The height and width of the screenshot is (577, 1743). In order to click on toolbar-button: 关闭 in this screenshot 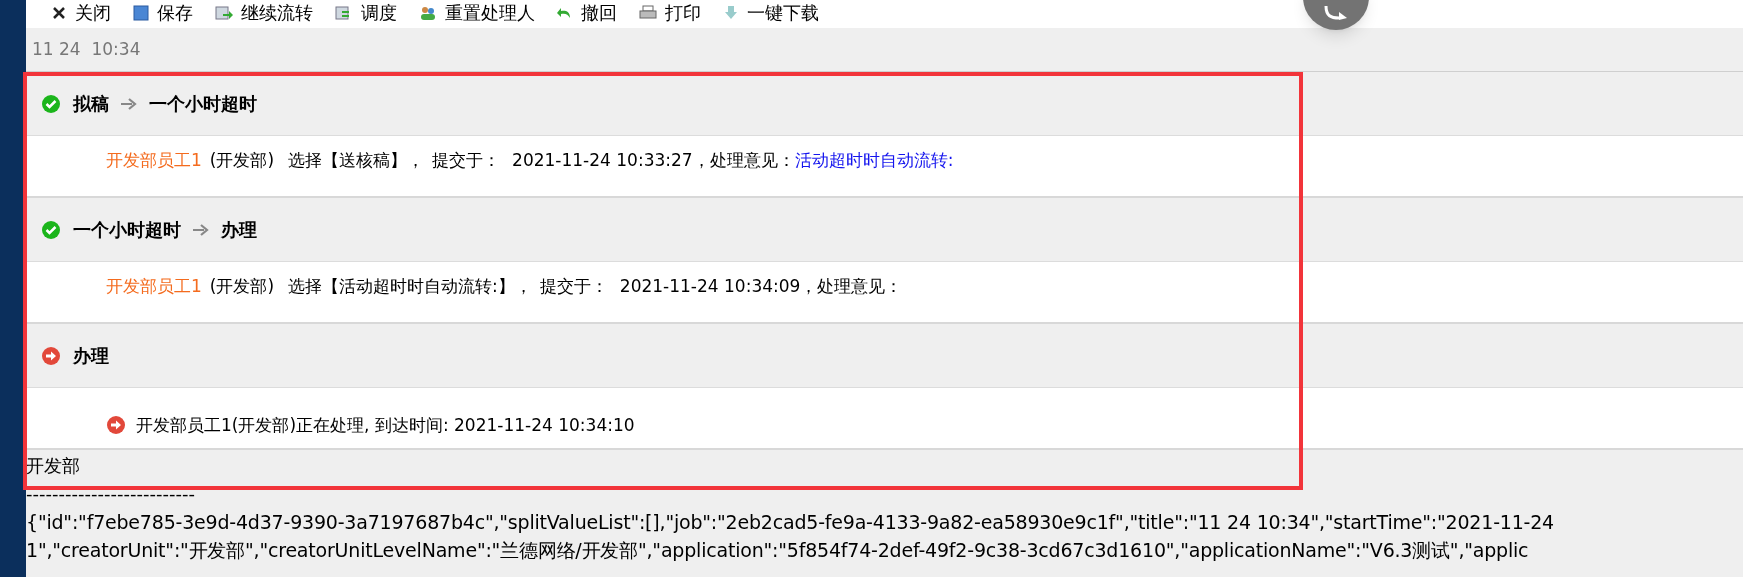, I will do `click(81, 13)`.